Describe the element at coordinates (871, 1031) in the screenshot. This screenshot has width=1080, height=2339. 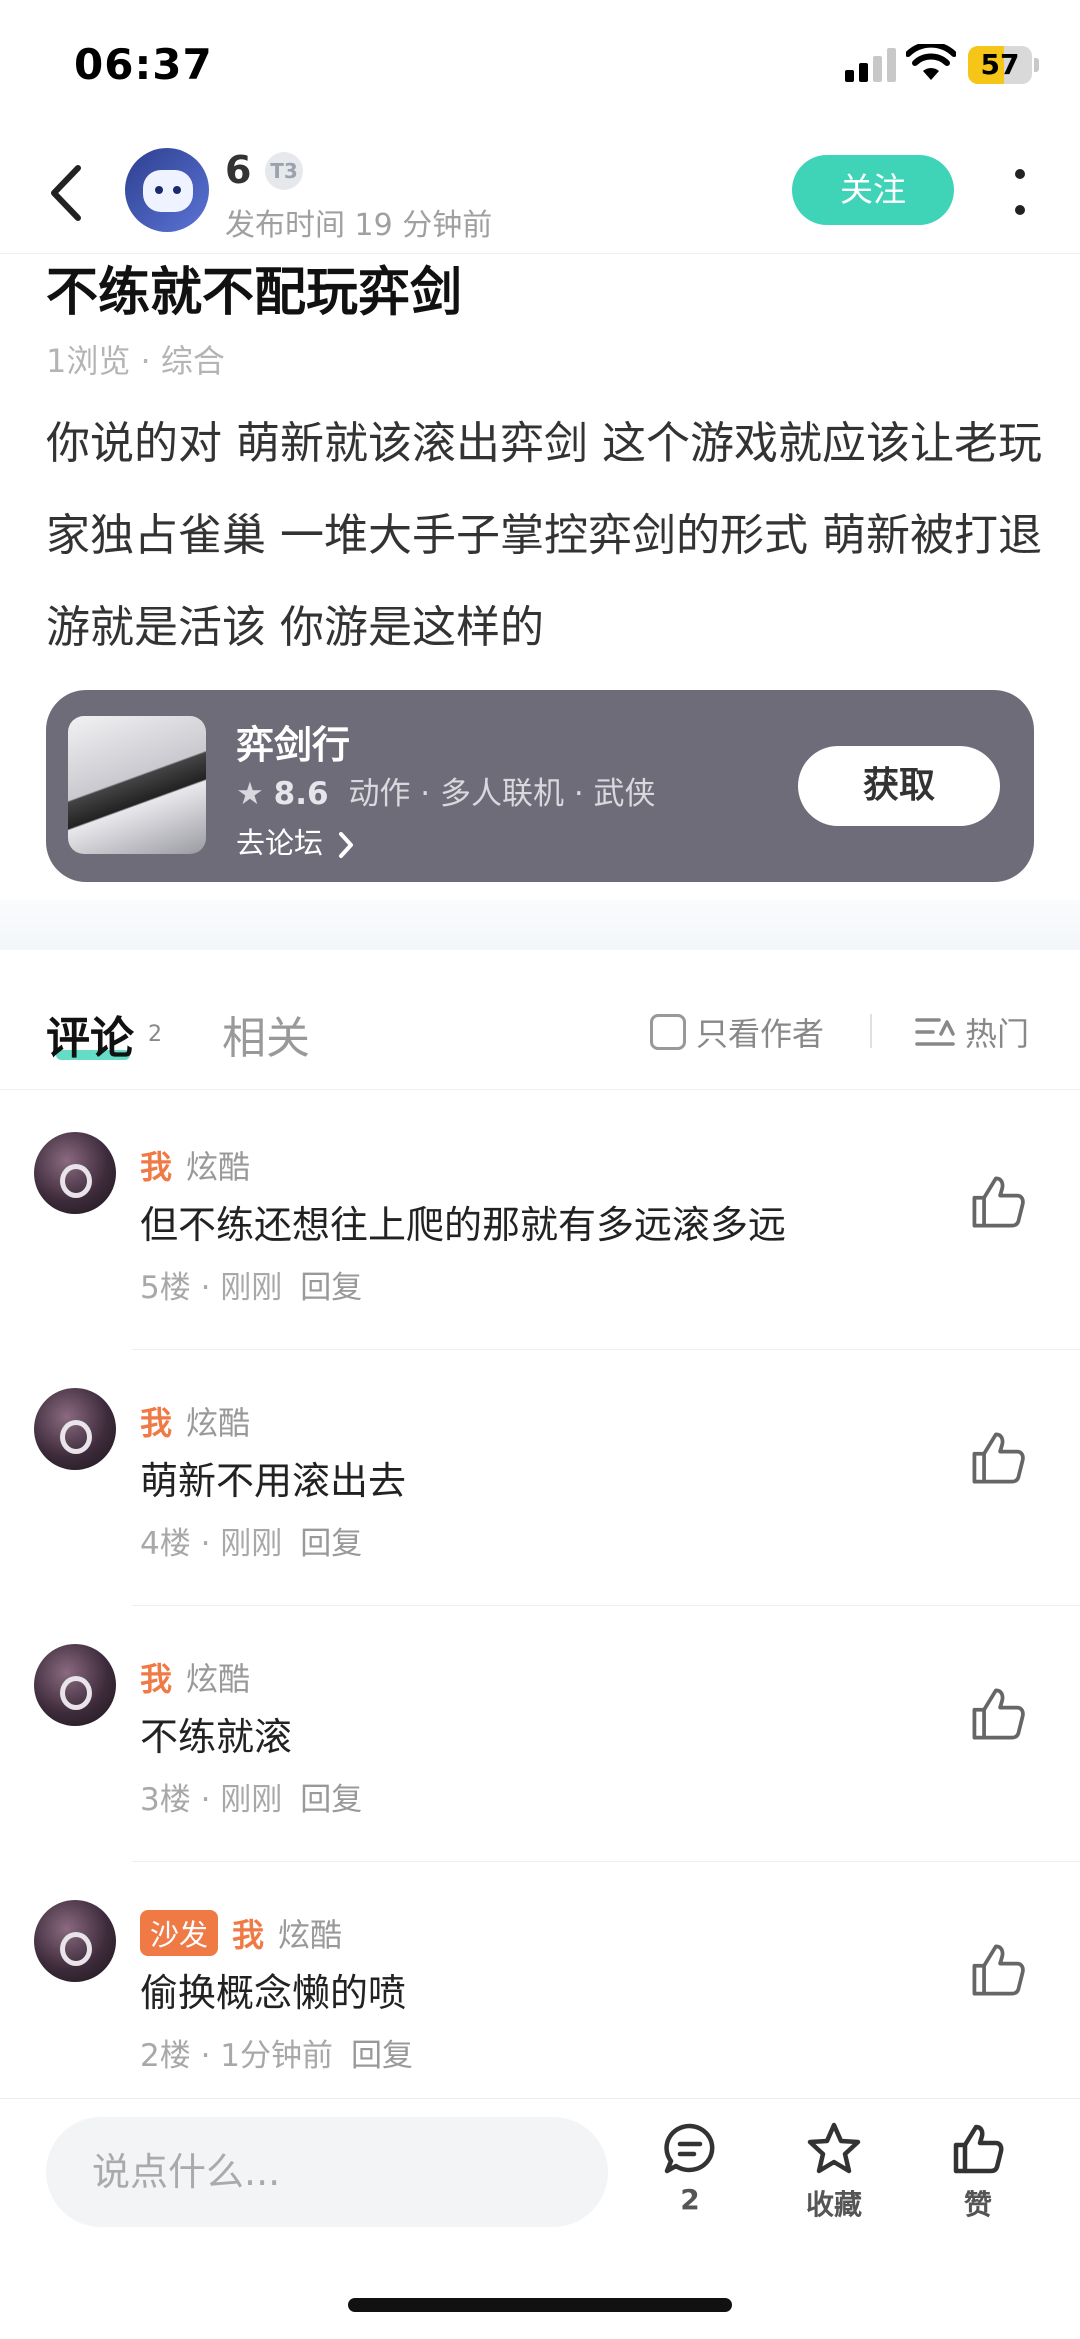
I see `divider` at that location.